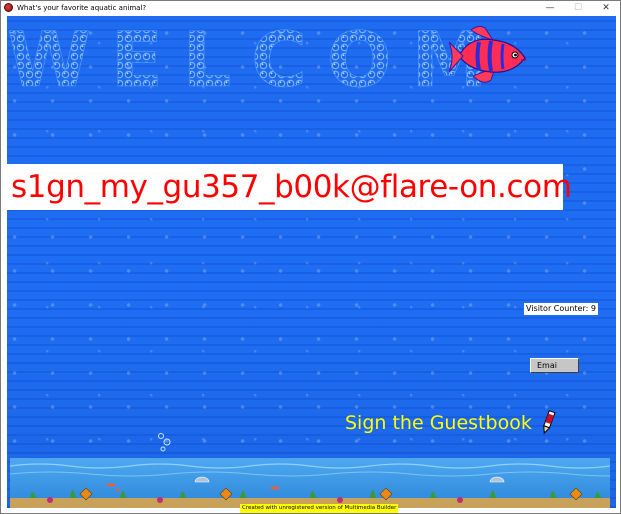  I want to click on guestbook-label: Sign the Guestbook, so click(438, 423).